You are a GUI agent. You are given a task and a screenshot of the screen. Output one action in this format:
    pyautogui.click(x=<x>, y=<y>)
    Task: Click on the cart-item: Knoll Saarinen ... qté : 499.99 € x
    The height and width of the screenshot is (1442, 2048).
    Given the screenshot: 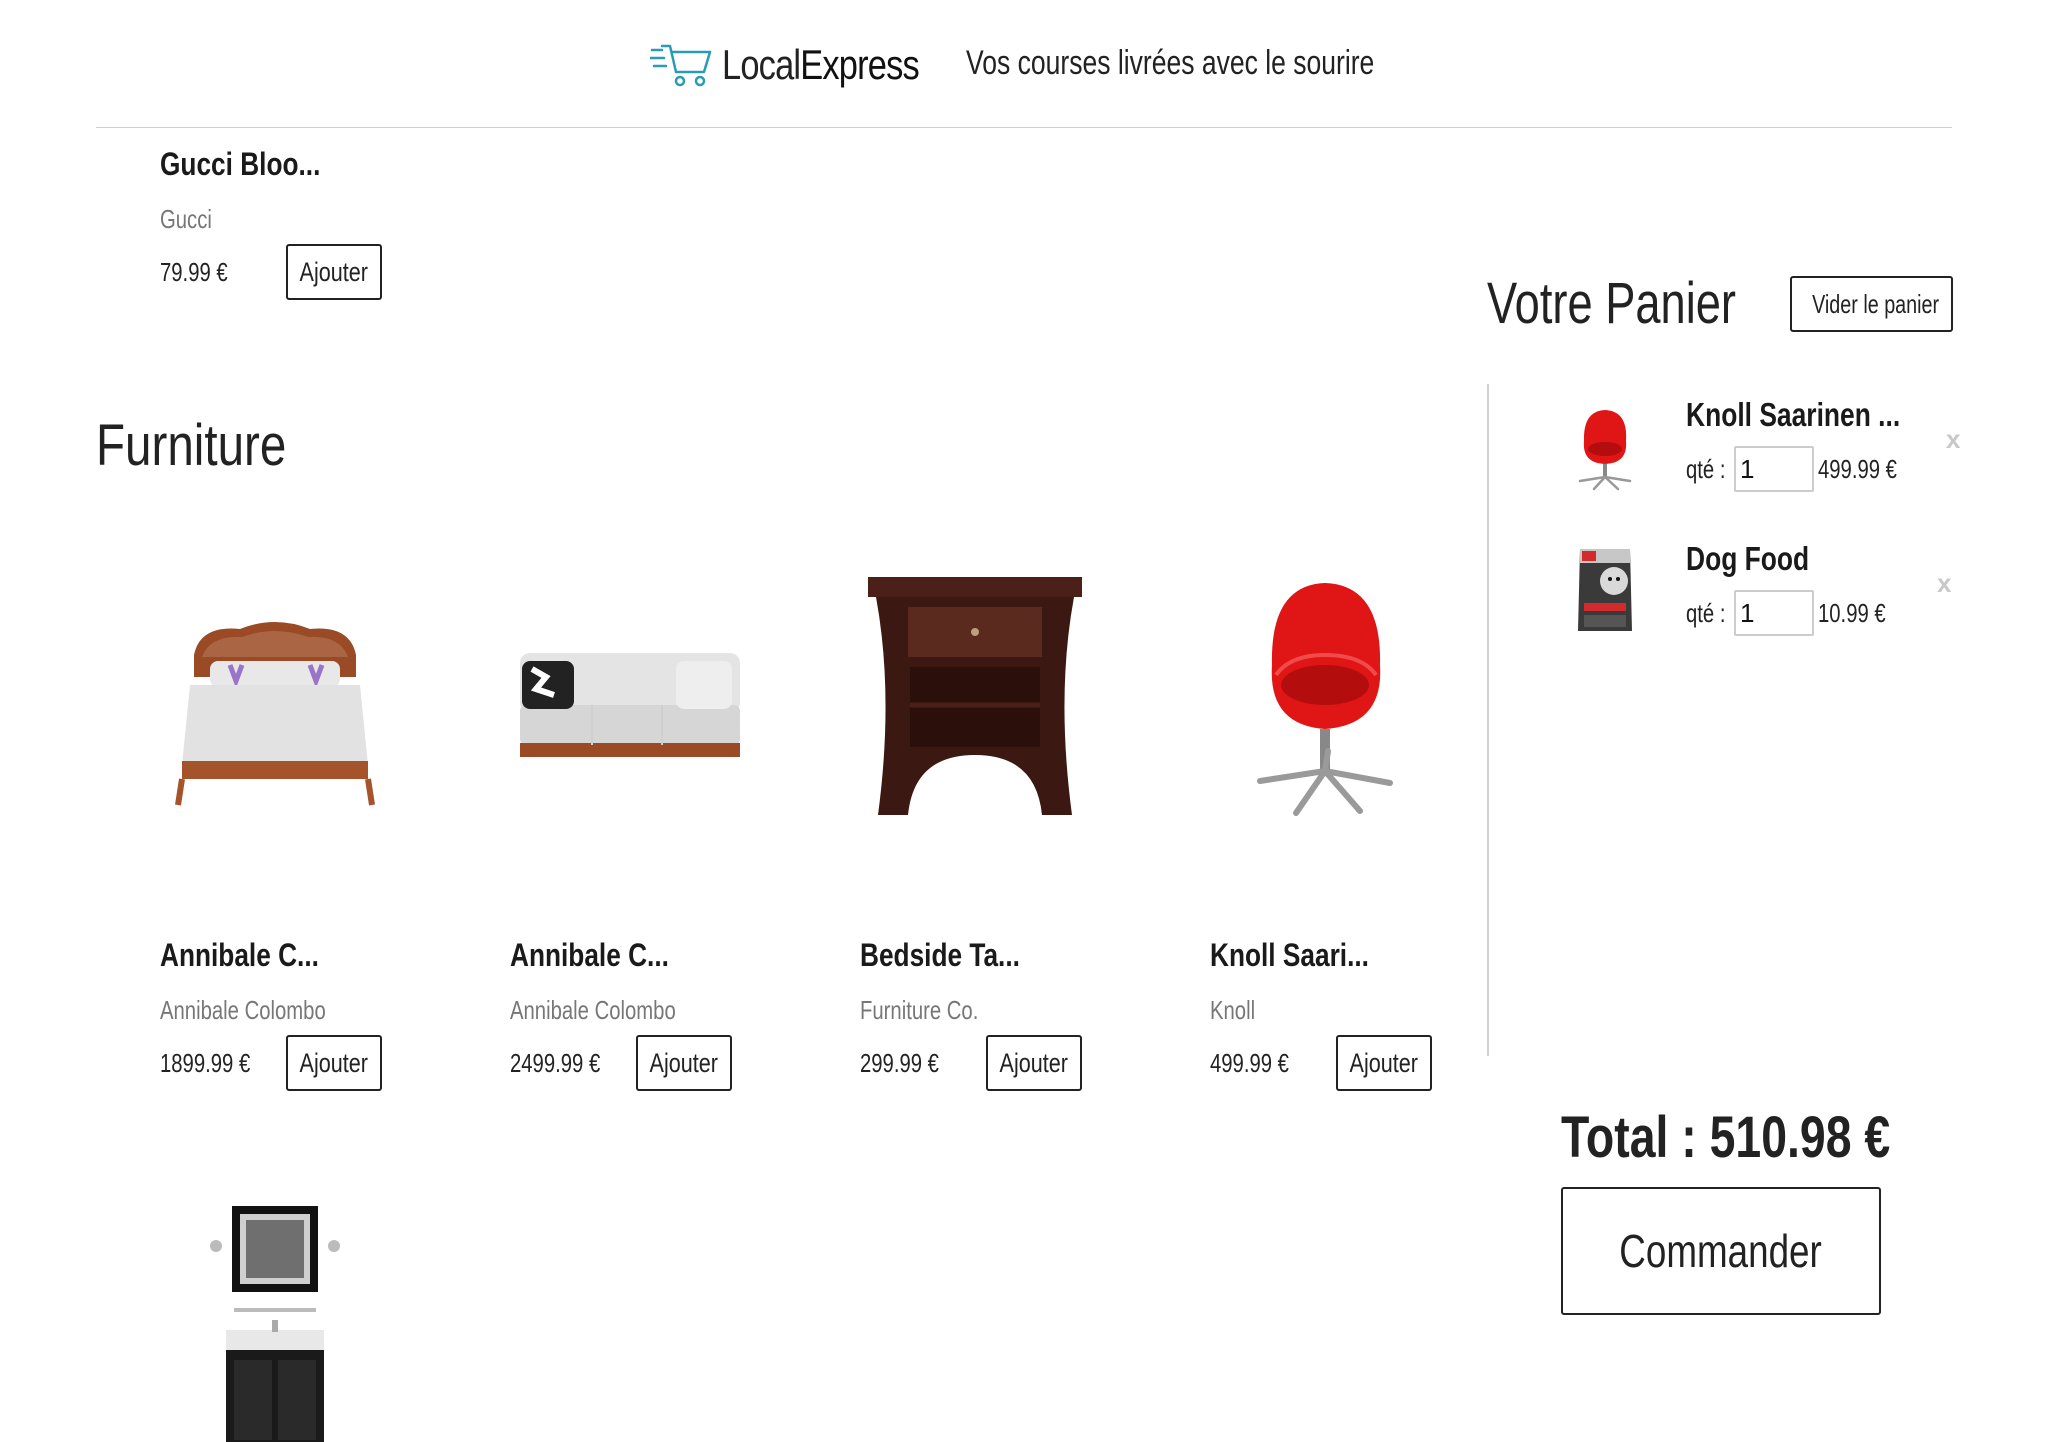 What is the action you would take?
    pyautogui.click(x=1760, y=456)
    